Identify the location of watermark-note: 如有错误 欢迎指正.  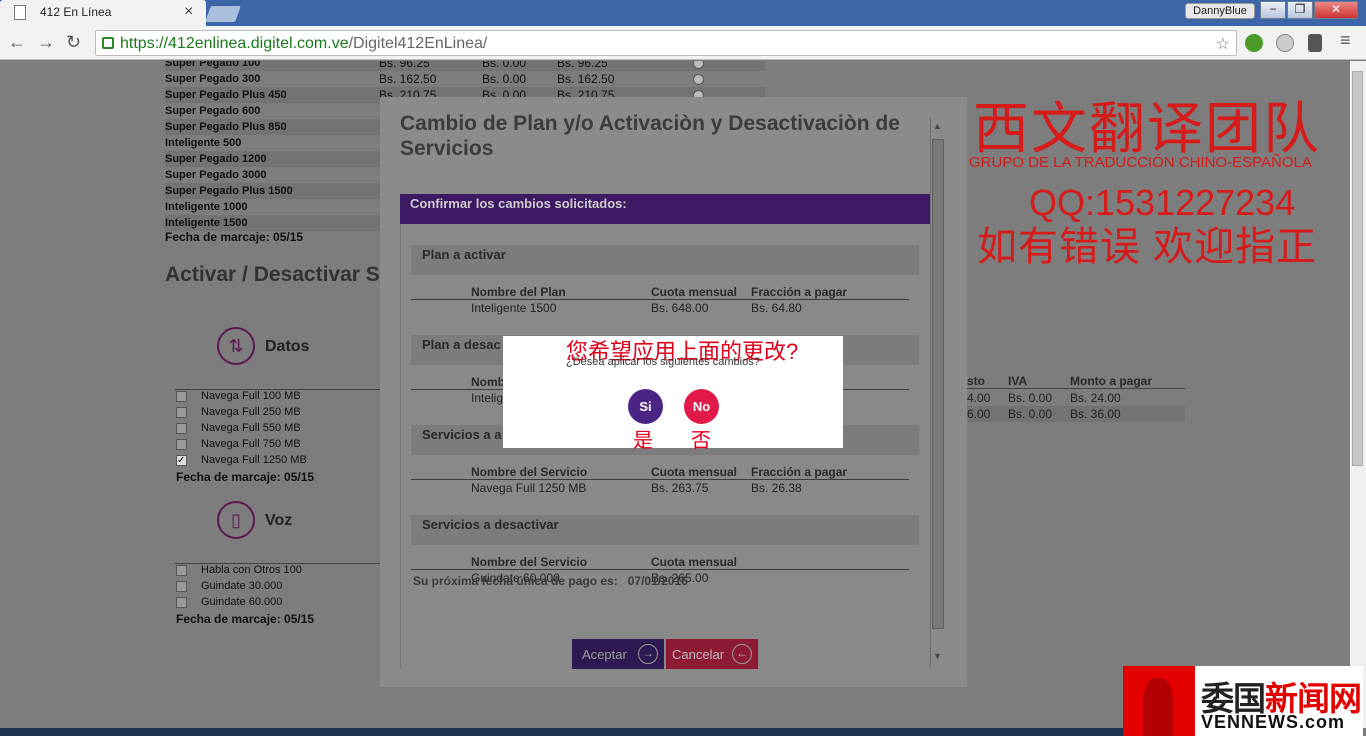
(1147, 247).